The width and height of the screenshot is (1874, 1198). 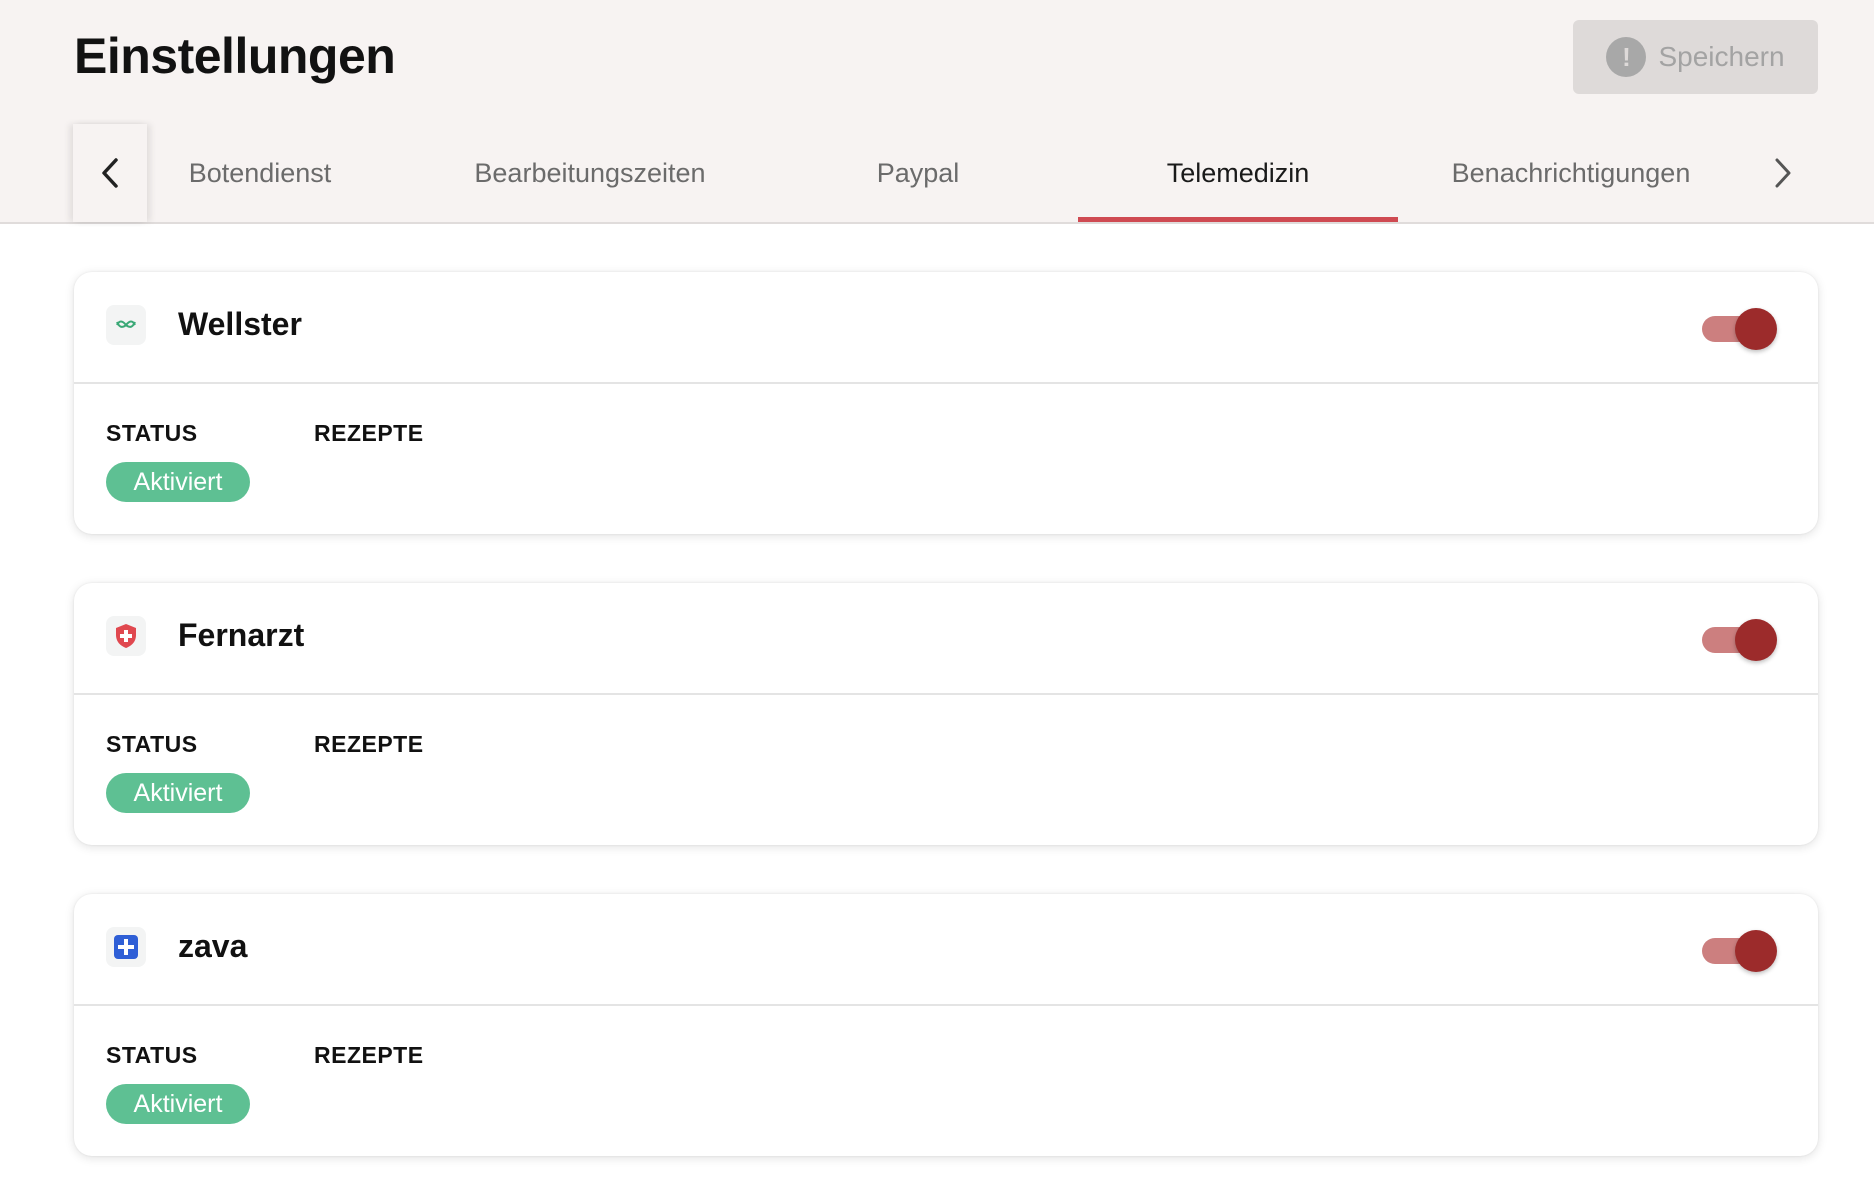 I want to click on alert-icon: !, so click(x=1626, y=57).